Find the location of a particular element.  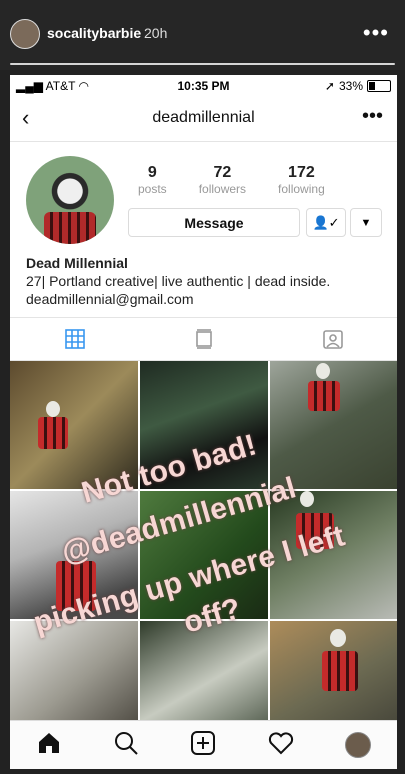

profile-tabs is located at coordinates (203, 339).